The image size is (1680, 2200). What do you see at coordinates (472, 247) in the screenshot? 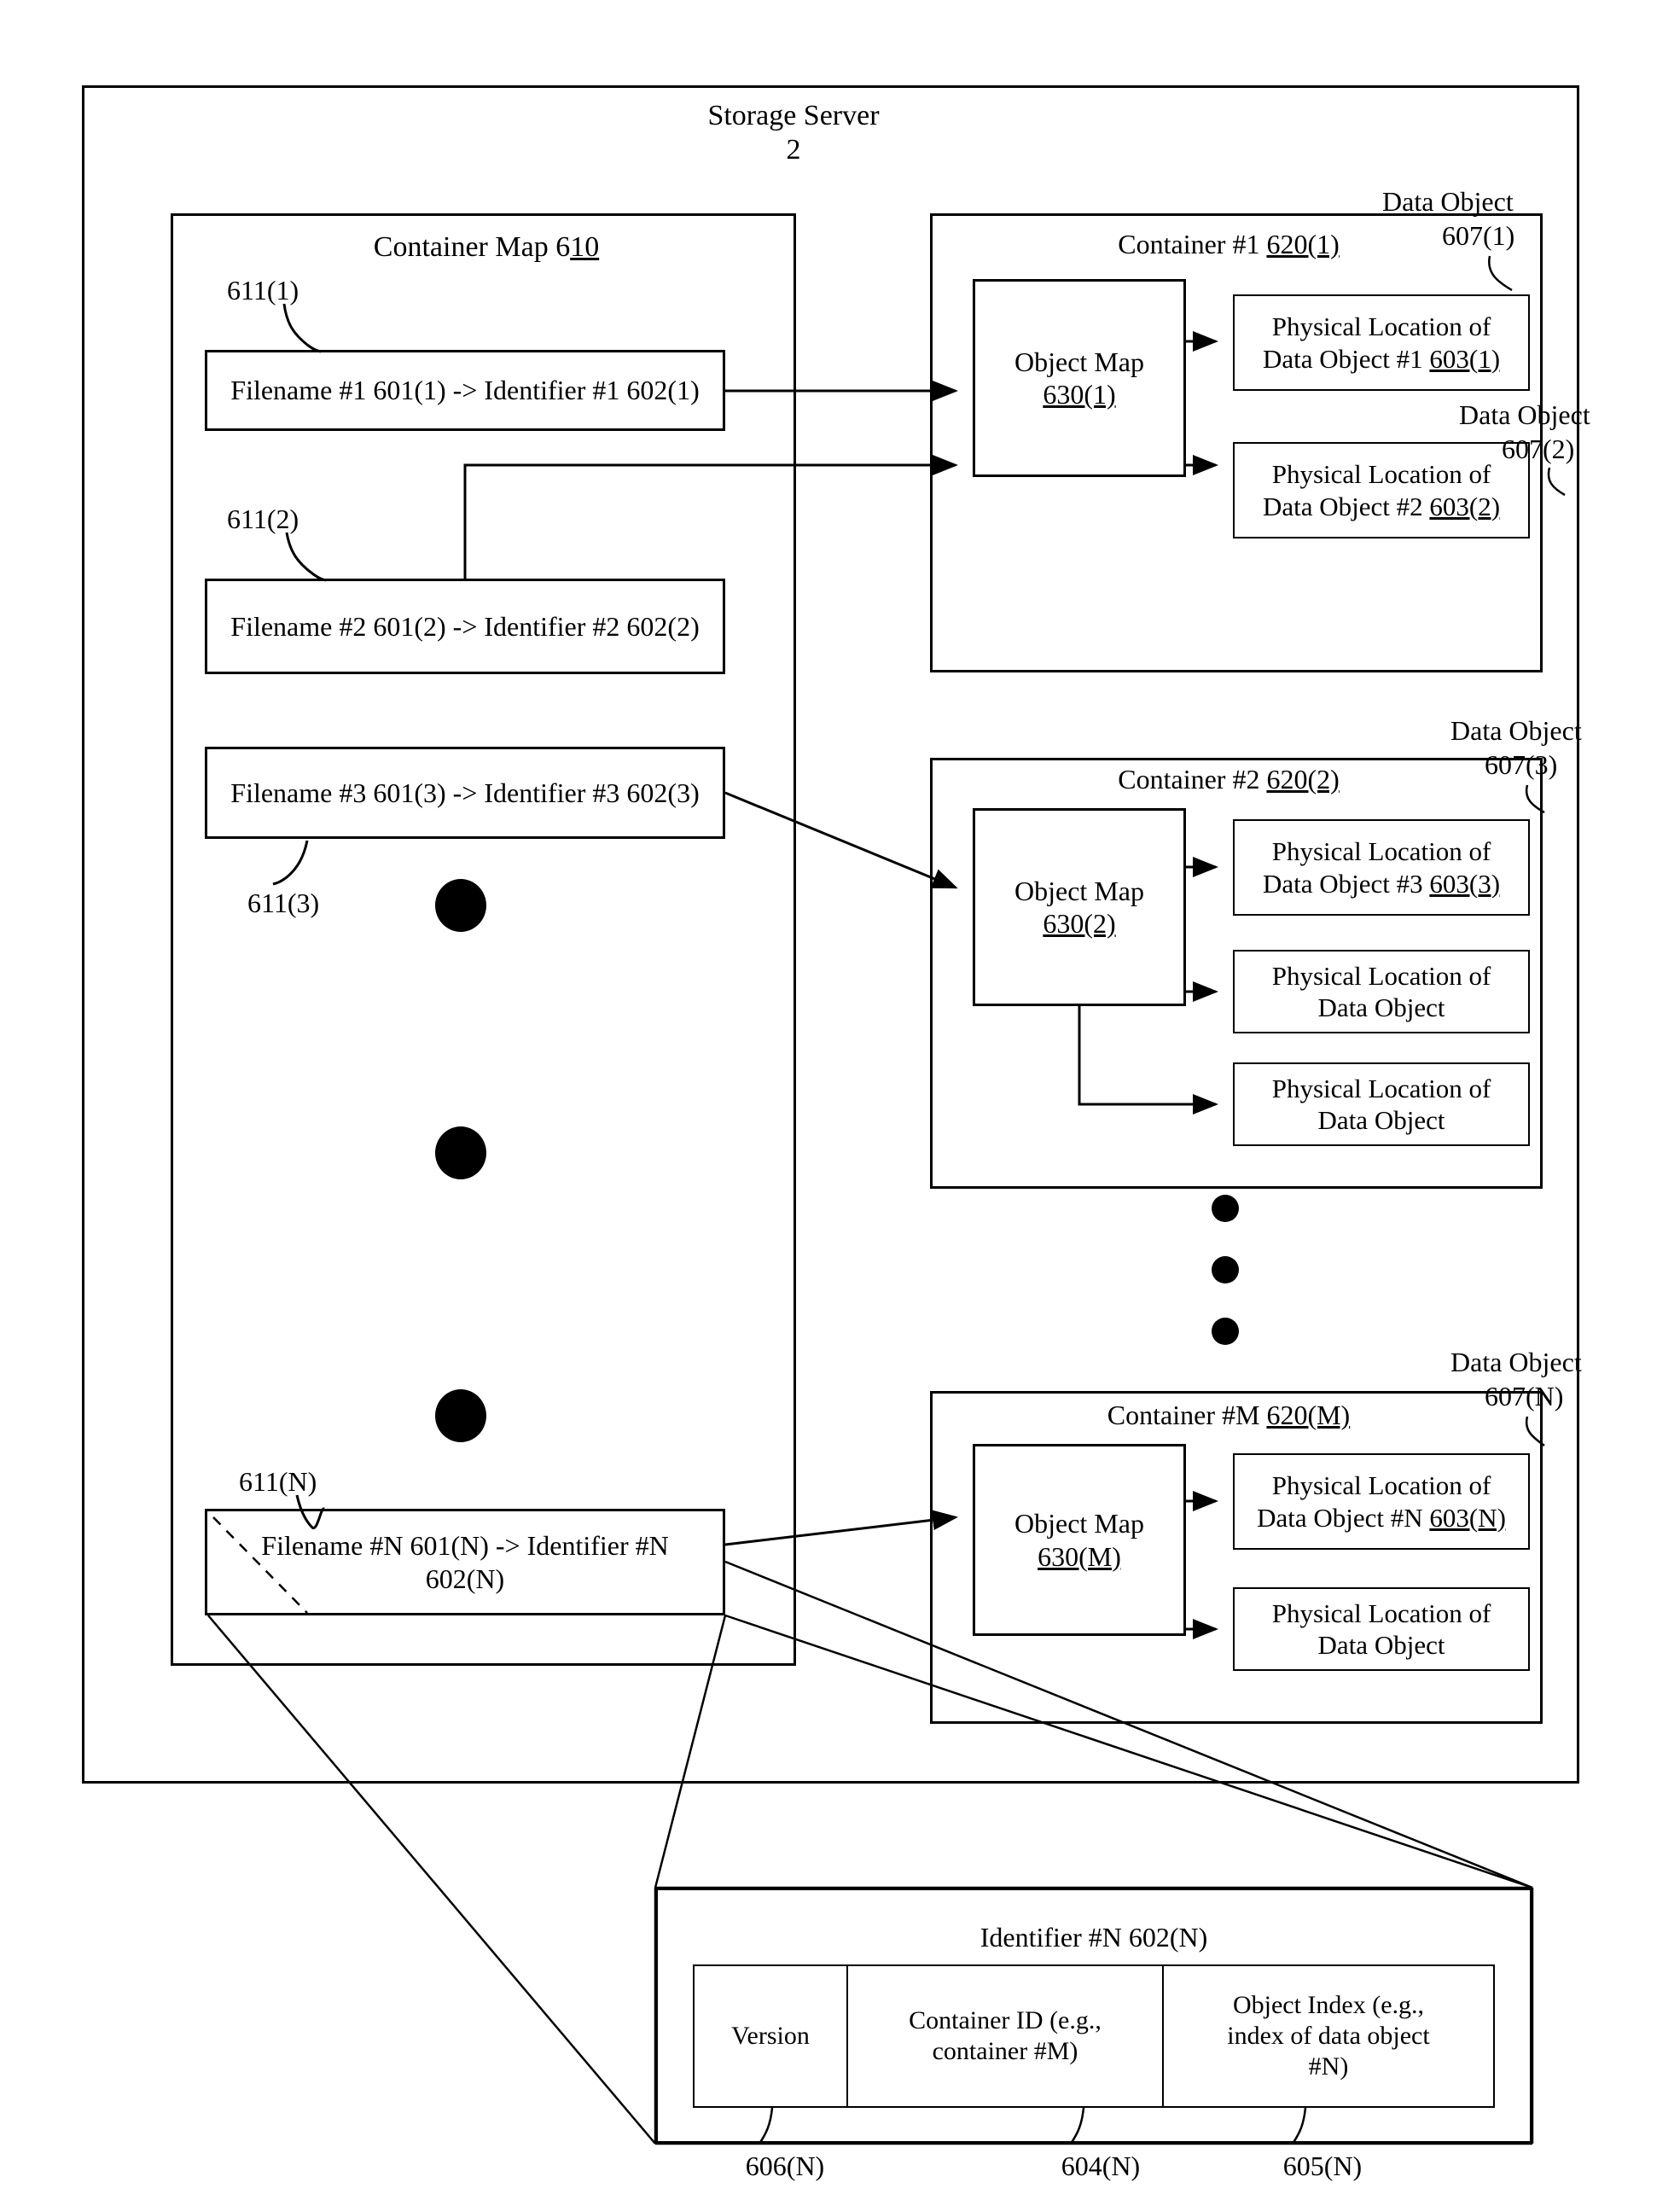
I see `container-map-title-prefix: Container Map 6` at bounding box center [472, 247].